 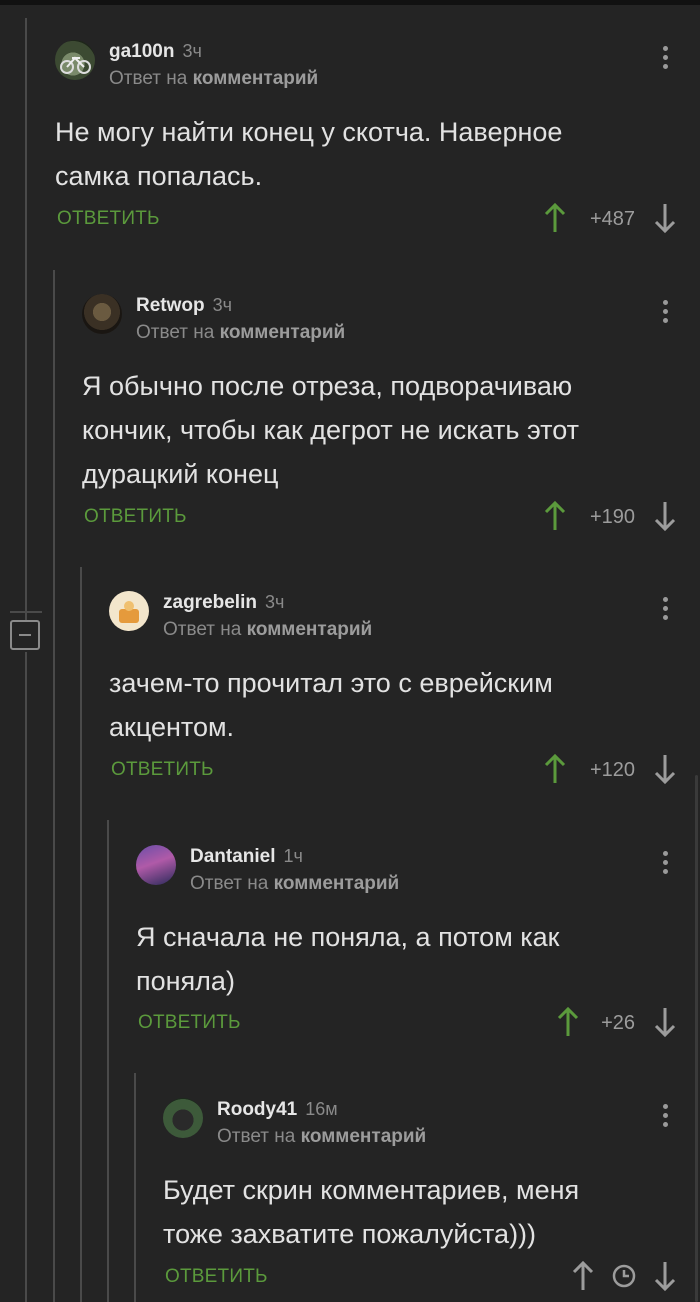 I want to click on comment-actions: ОТВЕТИТЬ +190, so click(x=383, y=518).